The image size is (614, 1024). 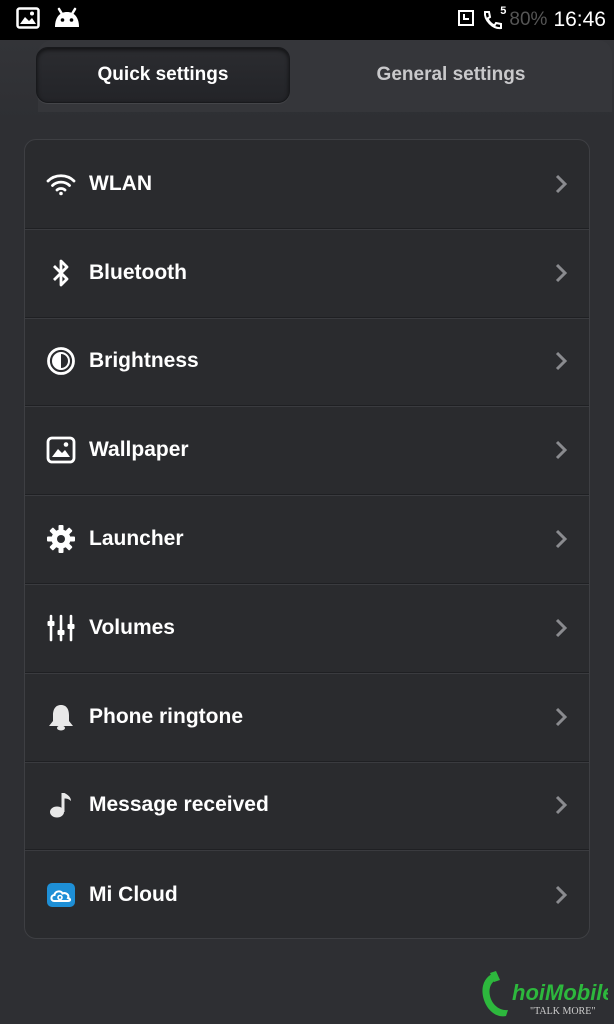 I want to click on gear-icon, so click(x=61, y=539).